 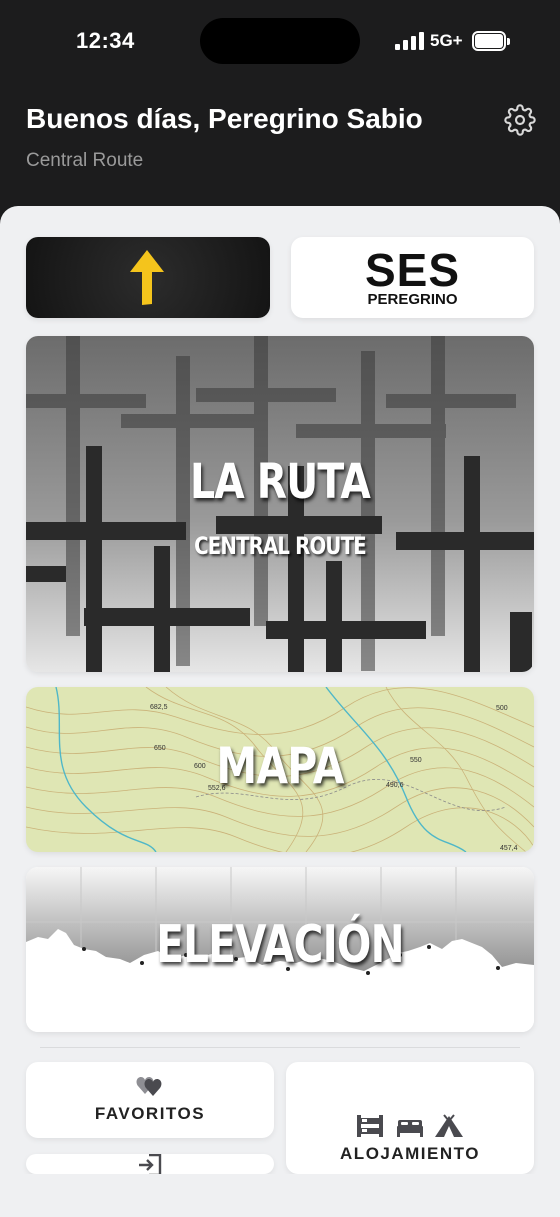 I want to click on sign-in-icon, so click(x=150, y=1164).